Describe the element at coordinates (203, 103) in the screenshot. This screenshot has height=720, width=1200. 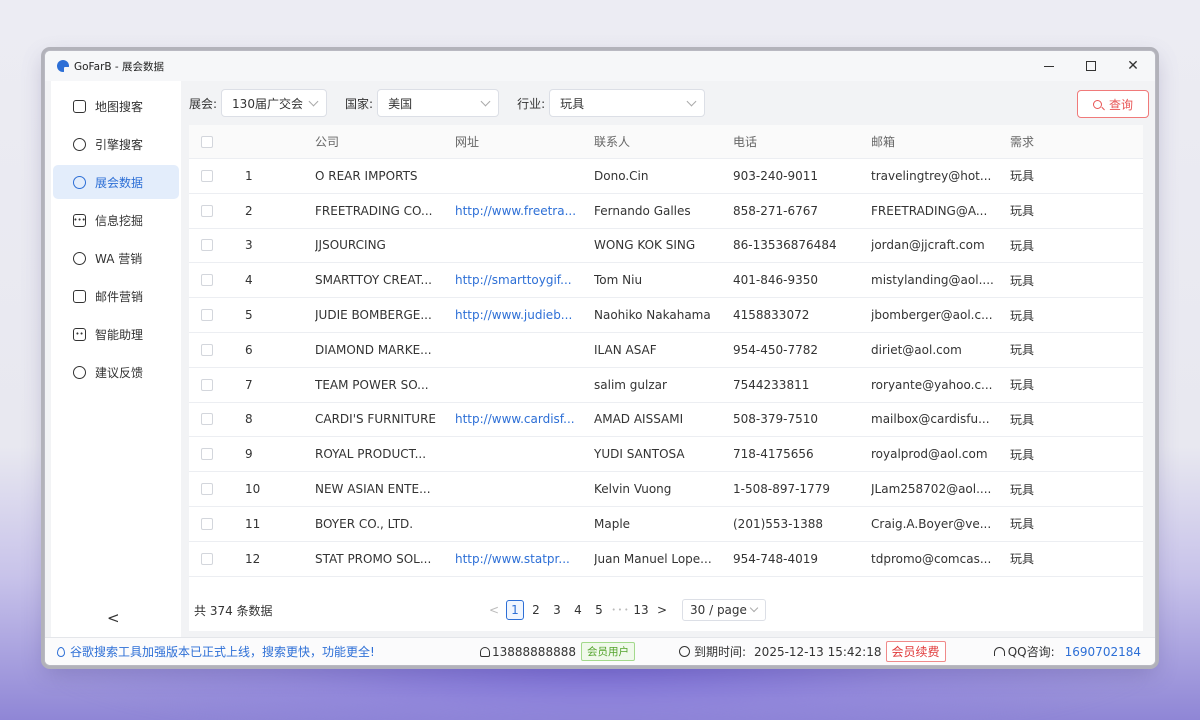
I see `expo-label: 展会:` at that location.